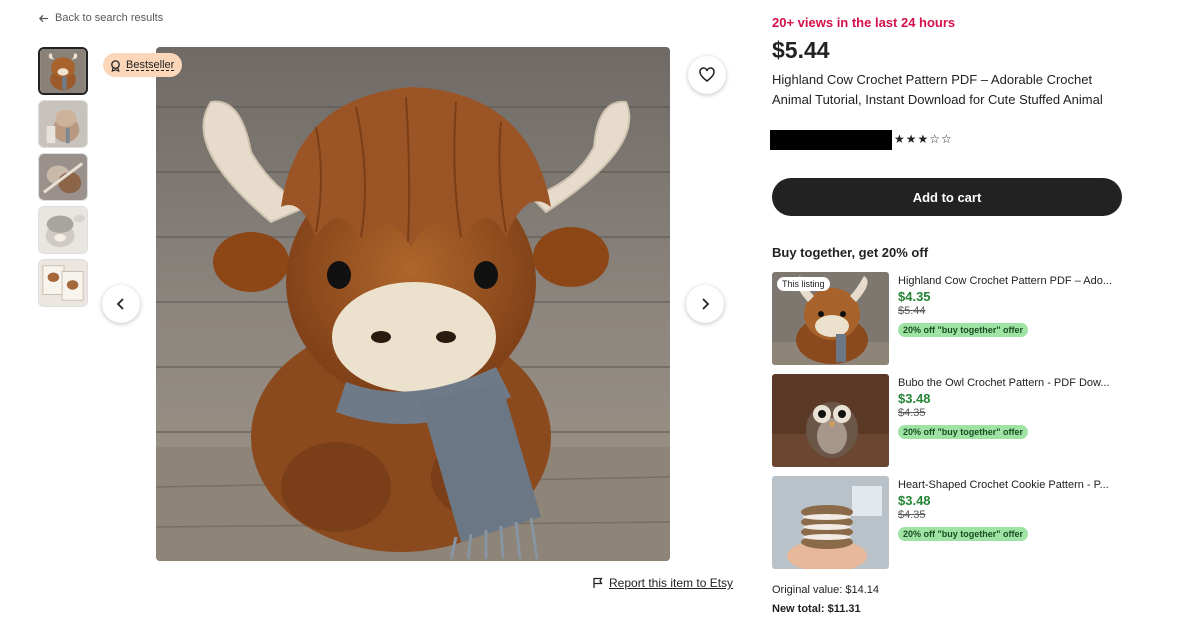  What do you see at coordinates (115, 65) in the screenshot?
I see `medal-icon` at bounding box center [115, 65].